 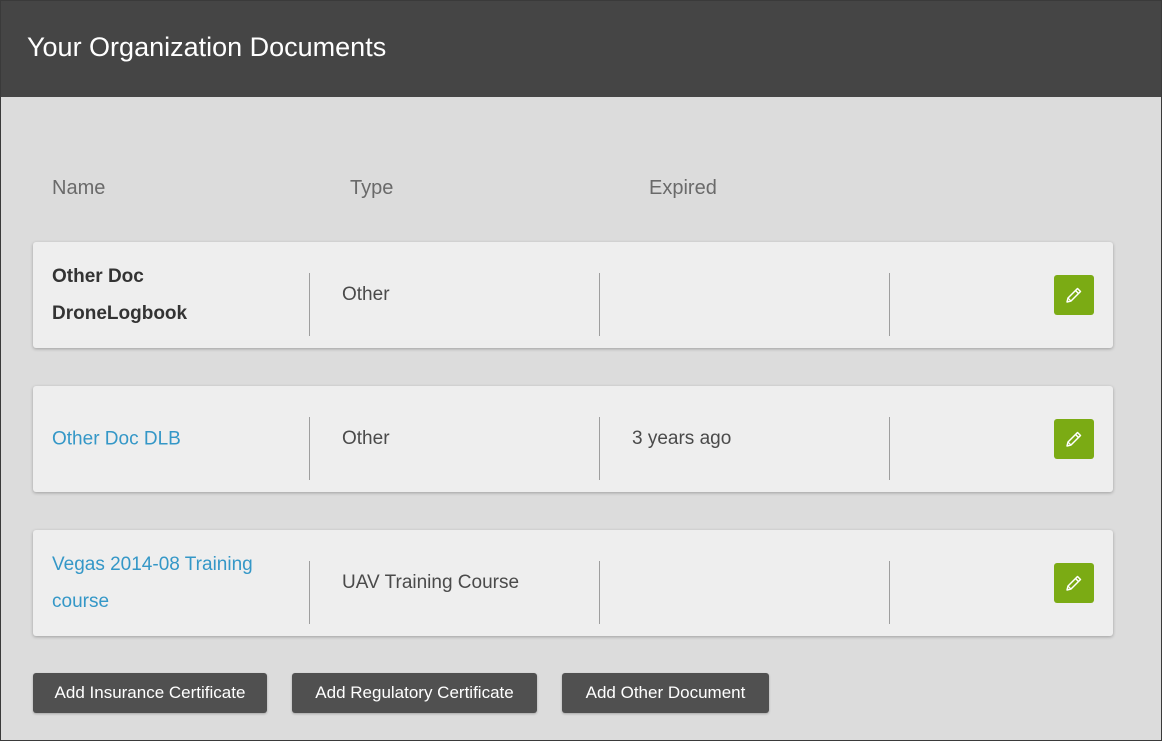 I want to click on document-name-line2: DroneLogbook, so click(x=120, y=313).